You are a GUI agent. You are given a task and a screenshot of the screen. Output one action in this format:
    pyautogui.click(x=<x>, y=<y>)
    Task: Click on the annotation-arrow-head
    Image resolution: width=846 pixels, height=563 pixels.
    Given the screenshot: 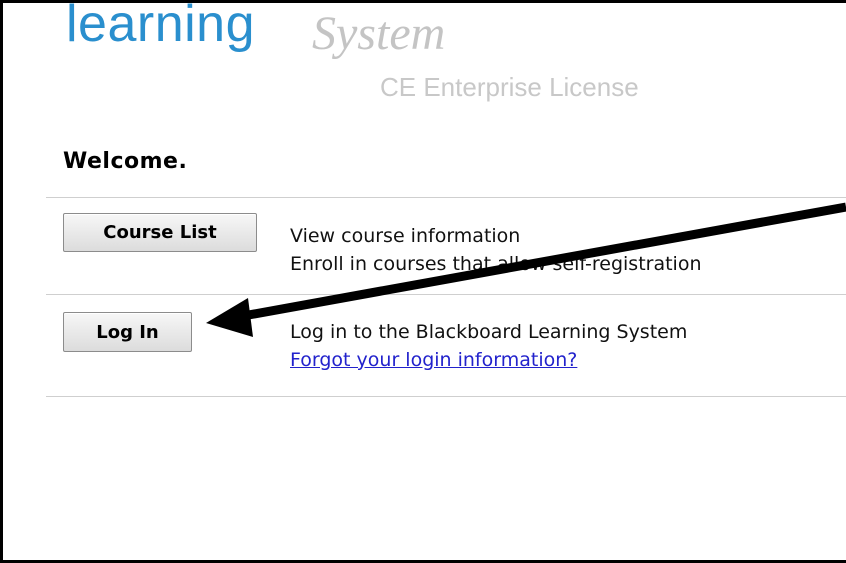 What is the action you would take?
    pyautogui.click(x=229, y=317)
    